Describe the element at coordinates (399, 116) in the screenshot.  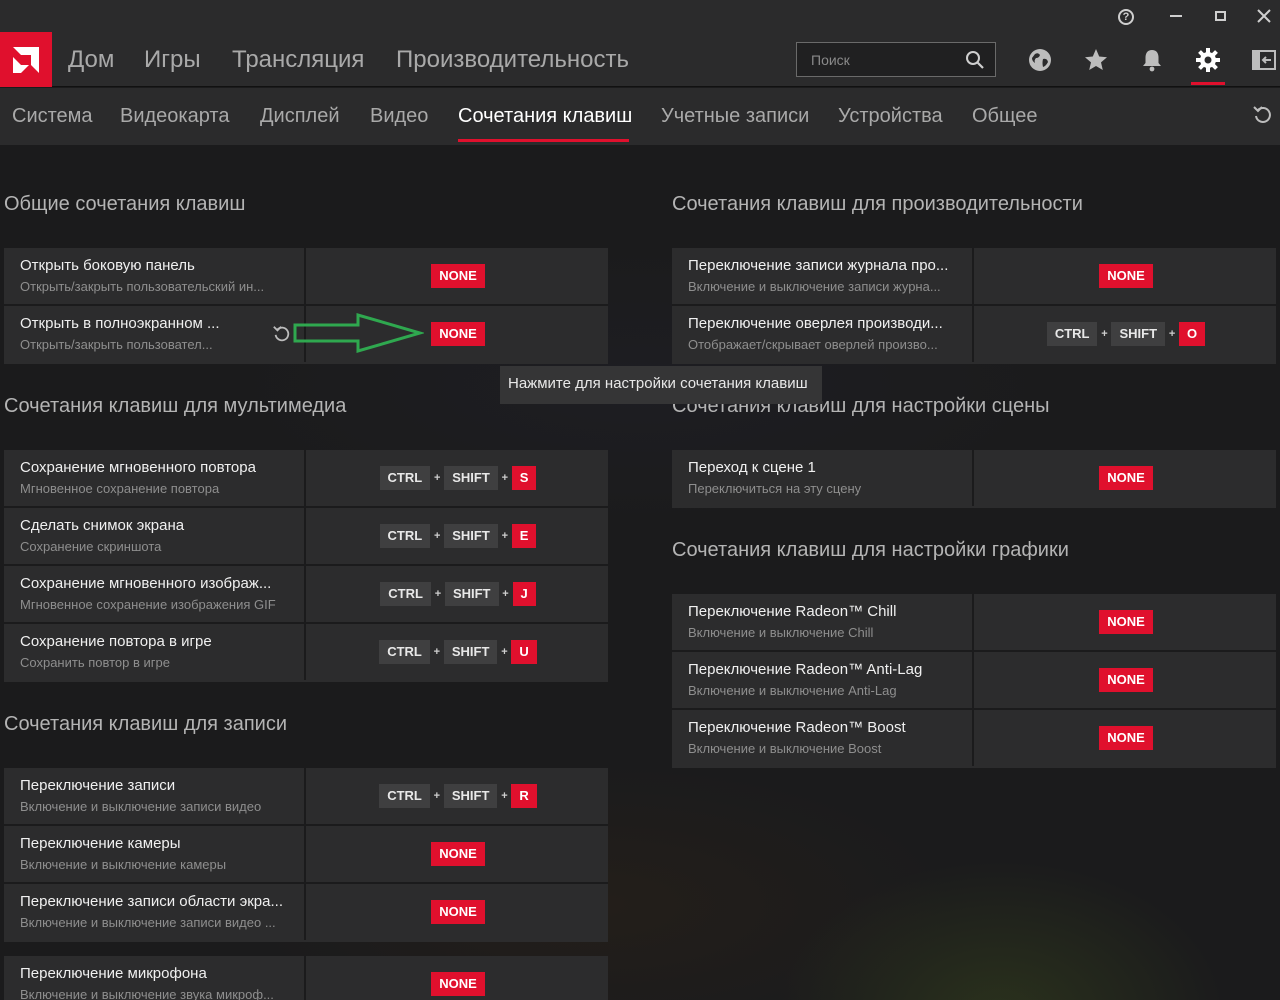
I see `tab-video: Видео` at that location.